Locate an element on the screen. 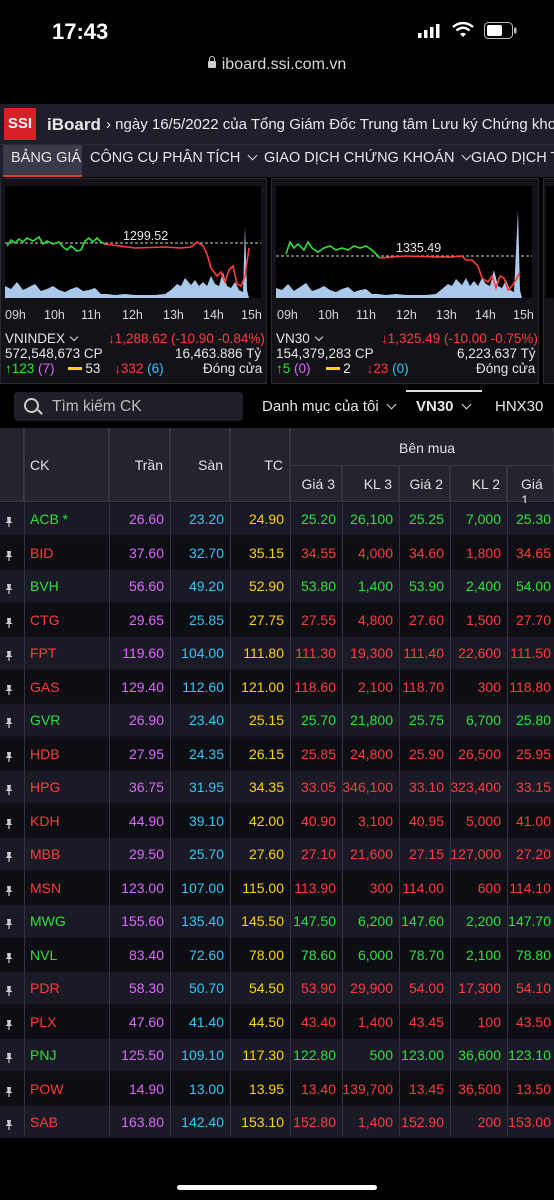 This screenshot has width=554, height=1200. cell-ck: KDH is located at coordinates (66, 821).